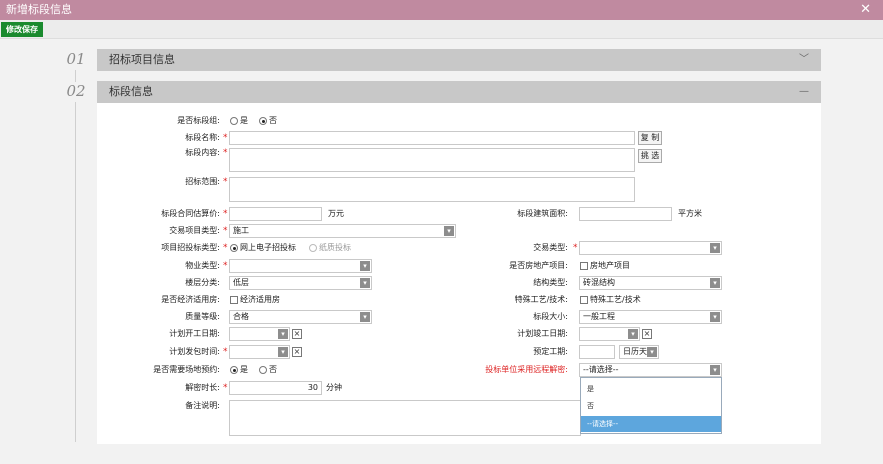 The height and width of the screenshot is (464, 883). Describe the element at coordinates (300, 317) in the screenshot. I see `quality-select: 合格 ▾` at that location.